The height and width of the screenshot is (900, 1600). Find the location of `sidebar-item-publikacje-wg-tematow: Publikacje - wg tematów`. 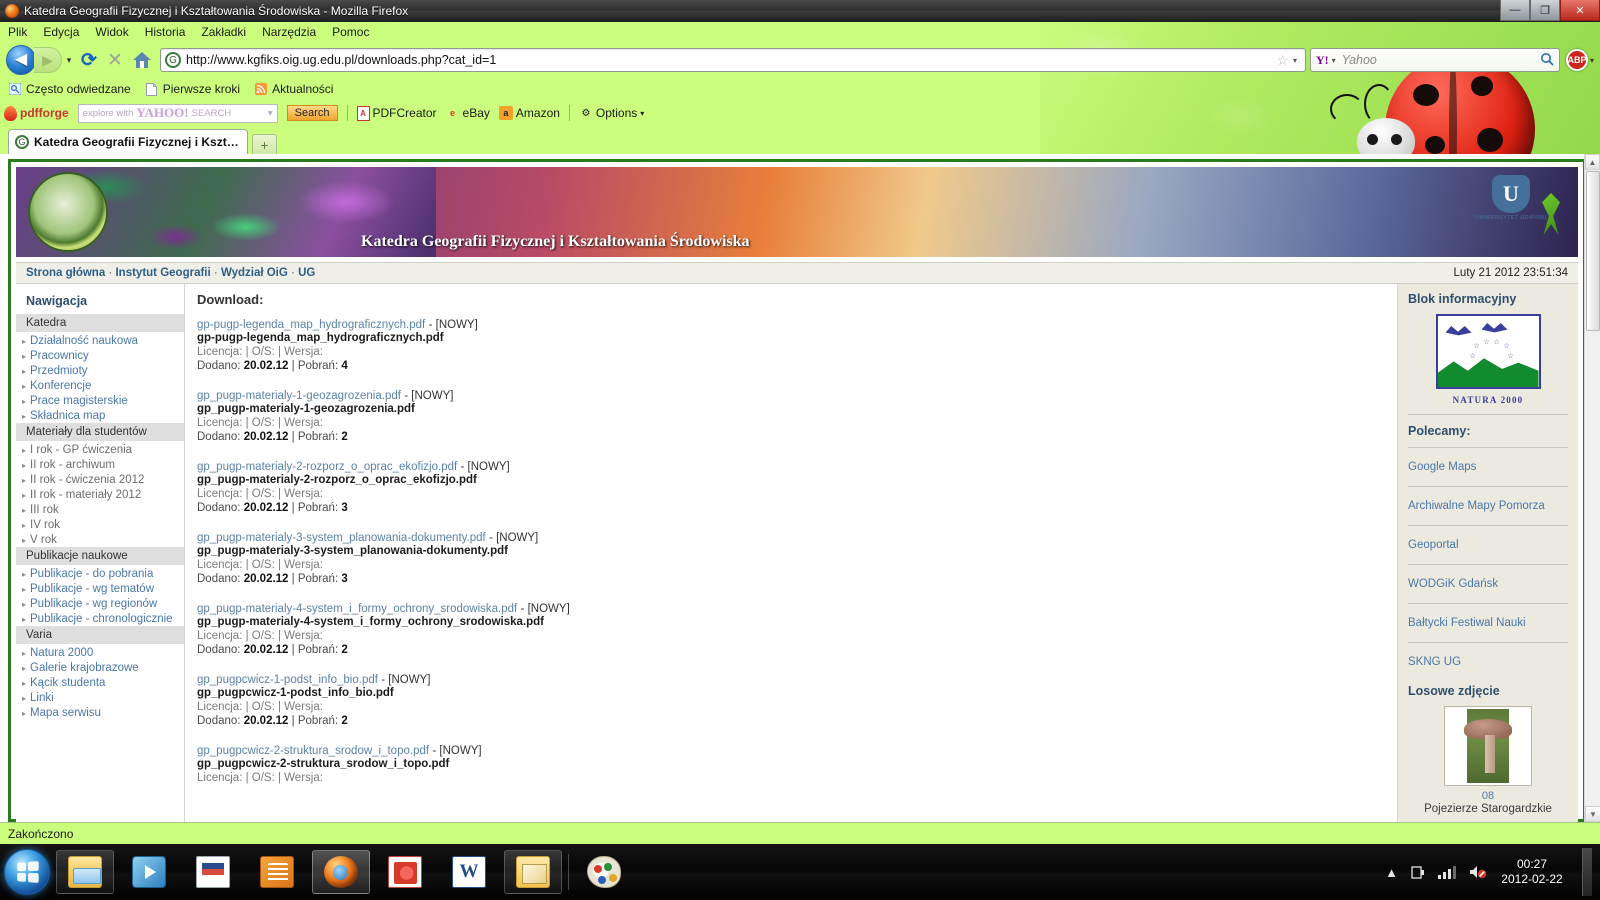

sidebar-item-publikacje-wg-tematow: Publikacje - wg tematów is located at coordinates (100, 588).